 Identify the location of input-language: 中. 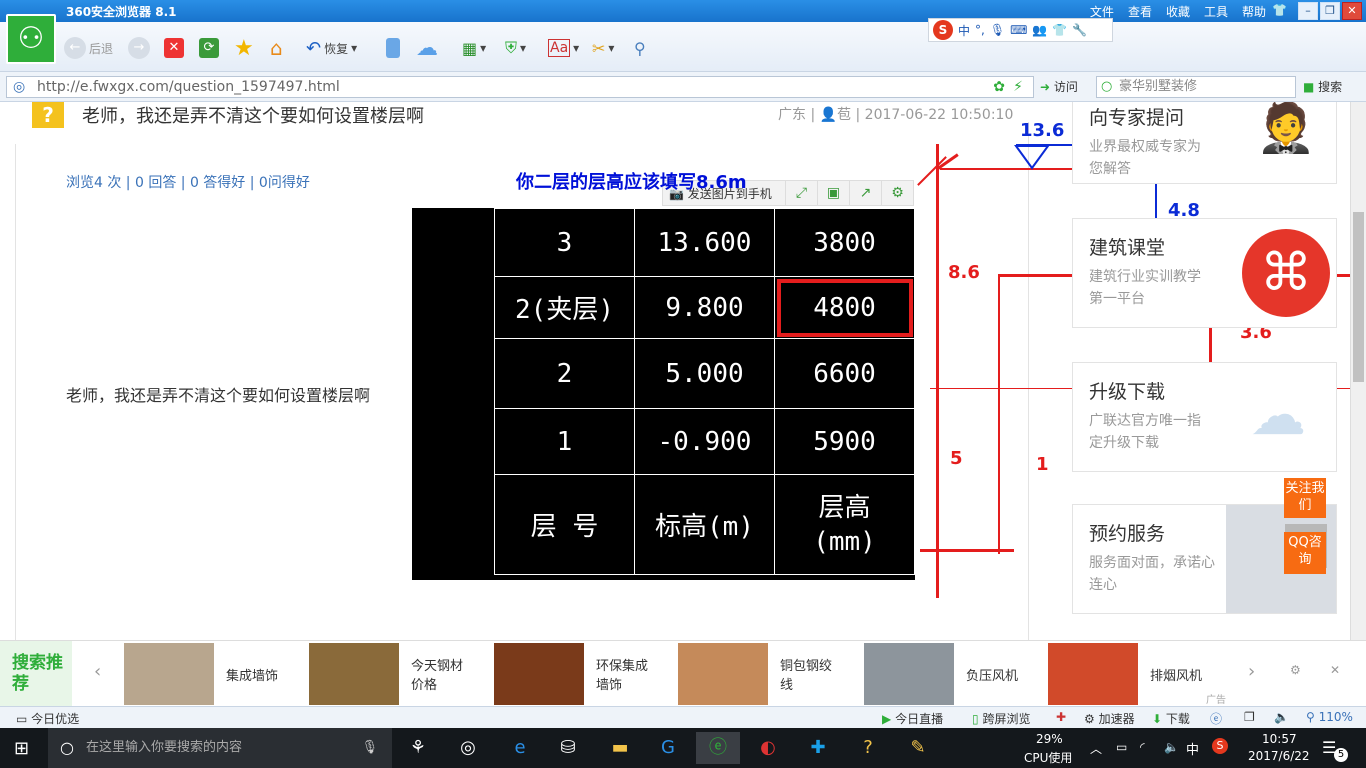
(1192, 748).